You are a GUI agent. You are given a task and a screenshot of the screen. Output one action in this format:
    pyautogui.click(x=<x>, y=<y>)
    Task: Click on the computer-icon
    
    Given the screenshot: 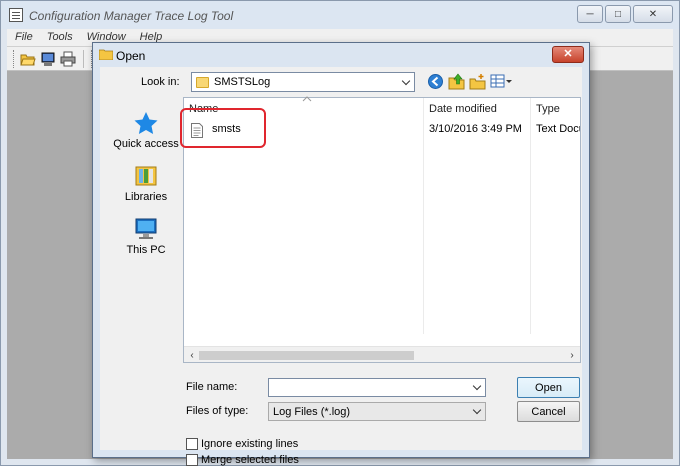 What is the action you would take?
    pyautogui.click(x=48, y=59)
    